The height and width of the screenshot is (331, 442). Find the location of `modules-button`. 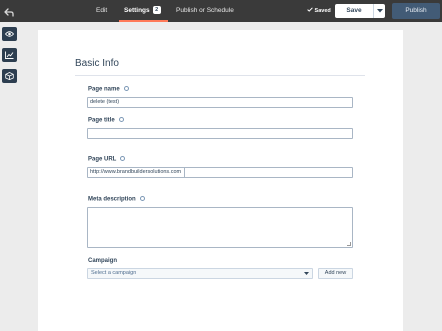

modules-button is located at coordinates (9, 76).